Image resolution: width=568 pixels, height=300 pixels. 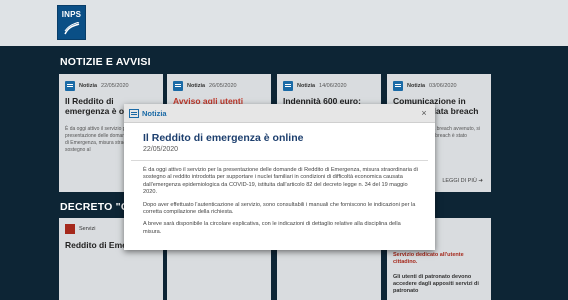 I want to click on card-meta: Notizia 26/05/2020, so click(x=205, y=86).